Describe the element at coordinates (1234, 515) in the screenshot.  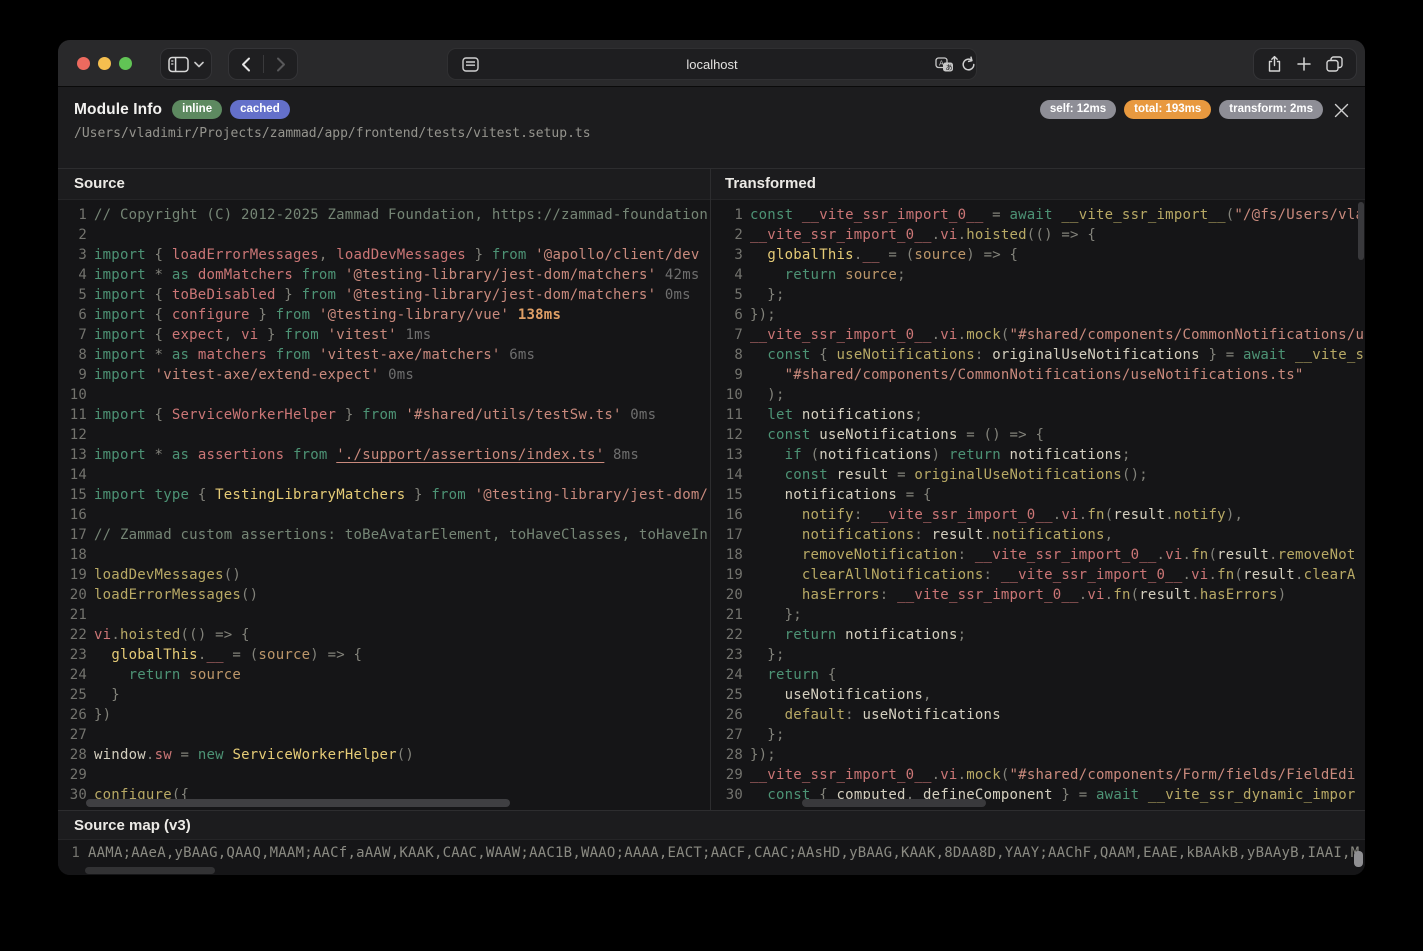
I see `code-token: ),` at that location.